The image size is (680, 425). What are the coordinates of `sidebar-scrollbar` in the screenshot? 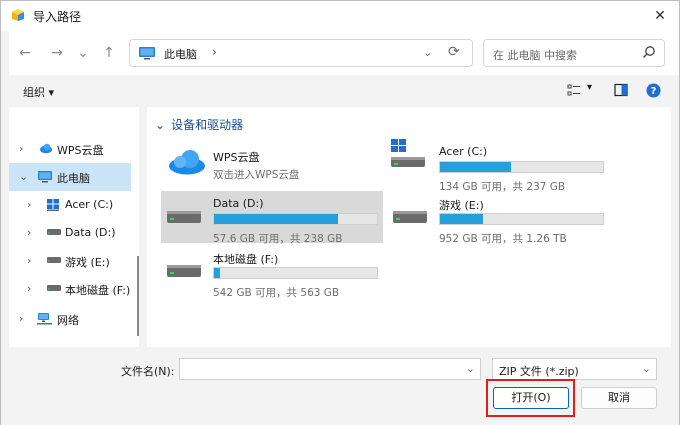 It's located at (138, 296).